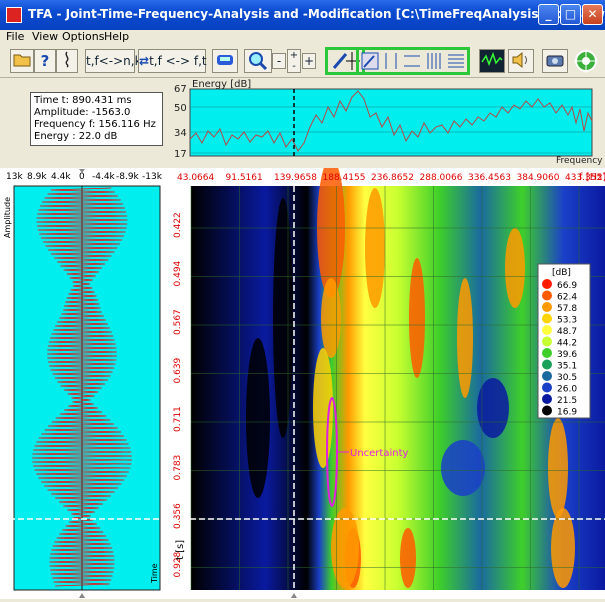 Image resolution: width=605 pixels, height=602 pixels. What do you see at coordinates (45, 36) in the screenshot?
I see `menu-view: View` at bounding box center [45, 36].